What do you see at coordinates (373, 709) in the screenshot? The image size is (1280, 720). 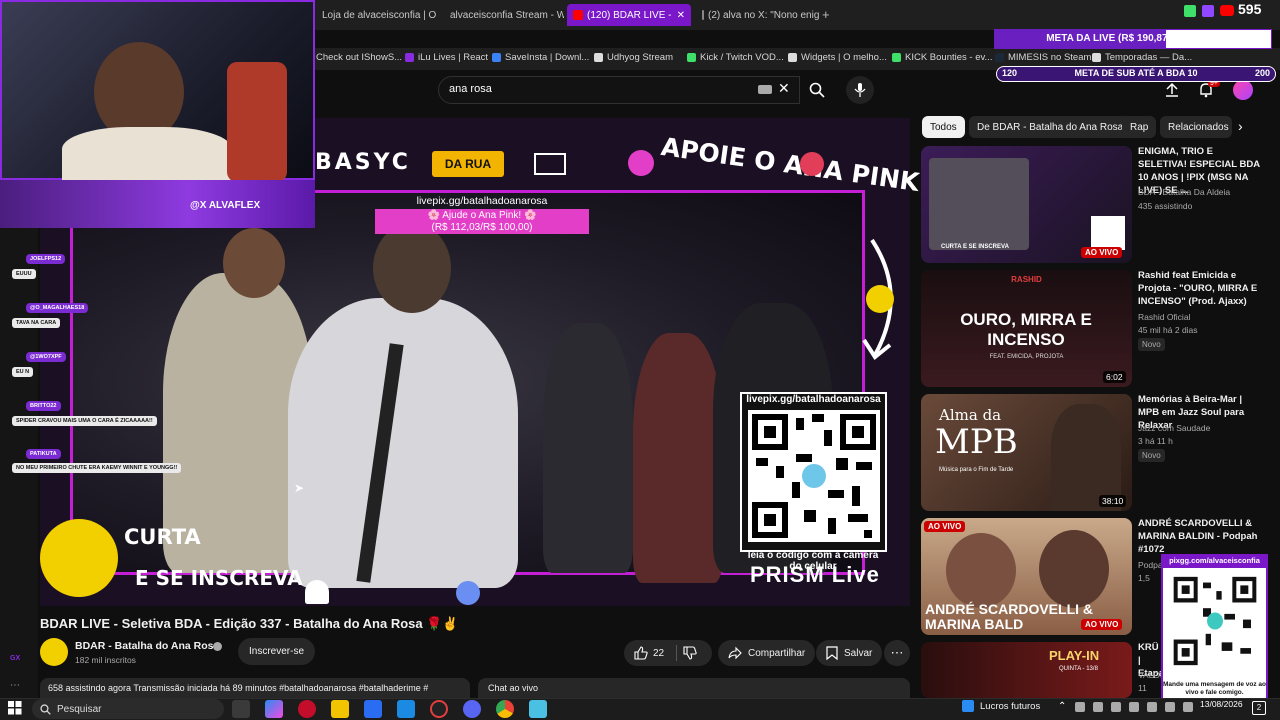 I see `store-icon` at bounding box center [373, 709].